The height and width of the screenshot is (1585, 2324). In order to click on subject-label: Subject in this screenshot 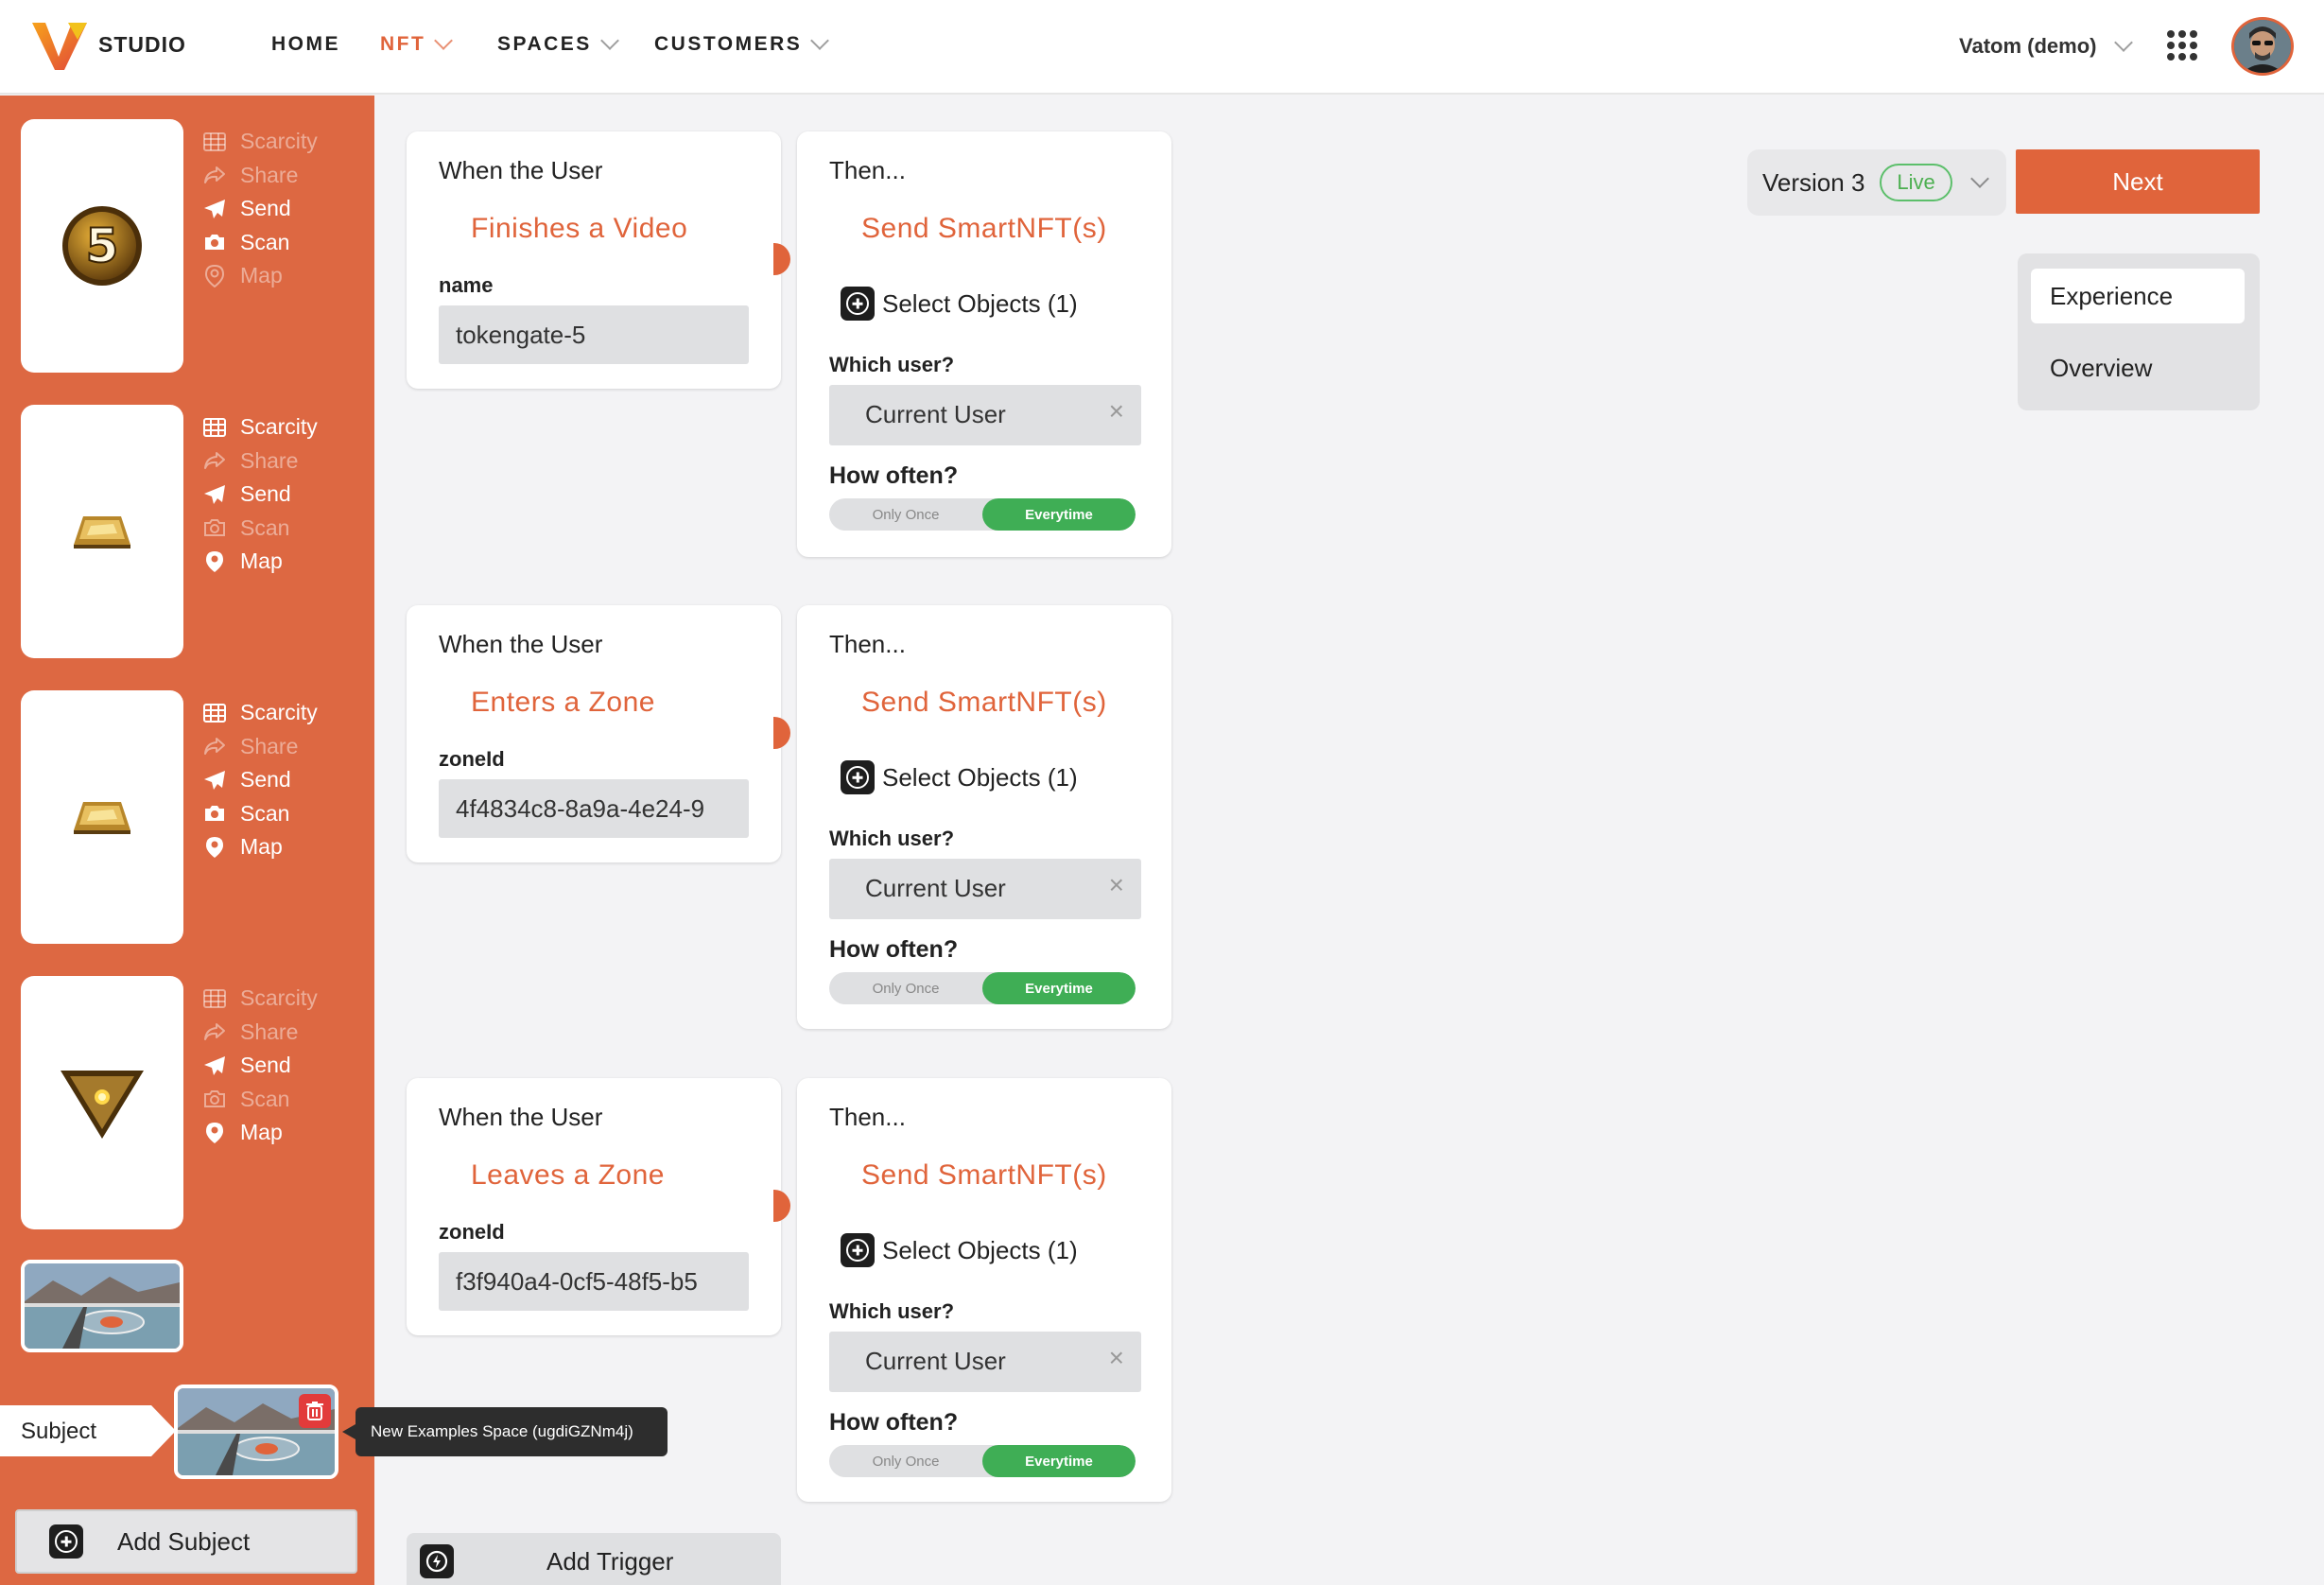, I will do `click(88, 1430)`.